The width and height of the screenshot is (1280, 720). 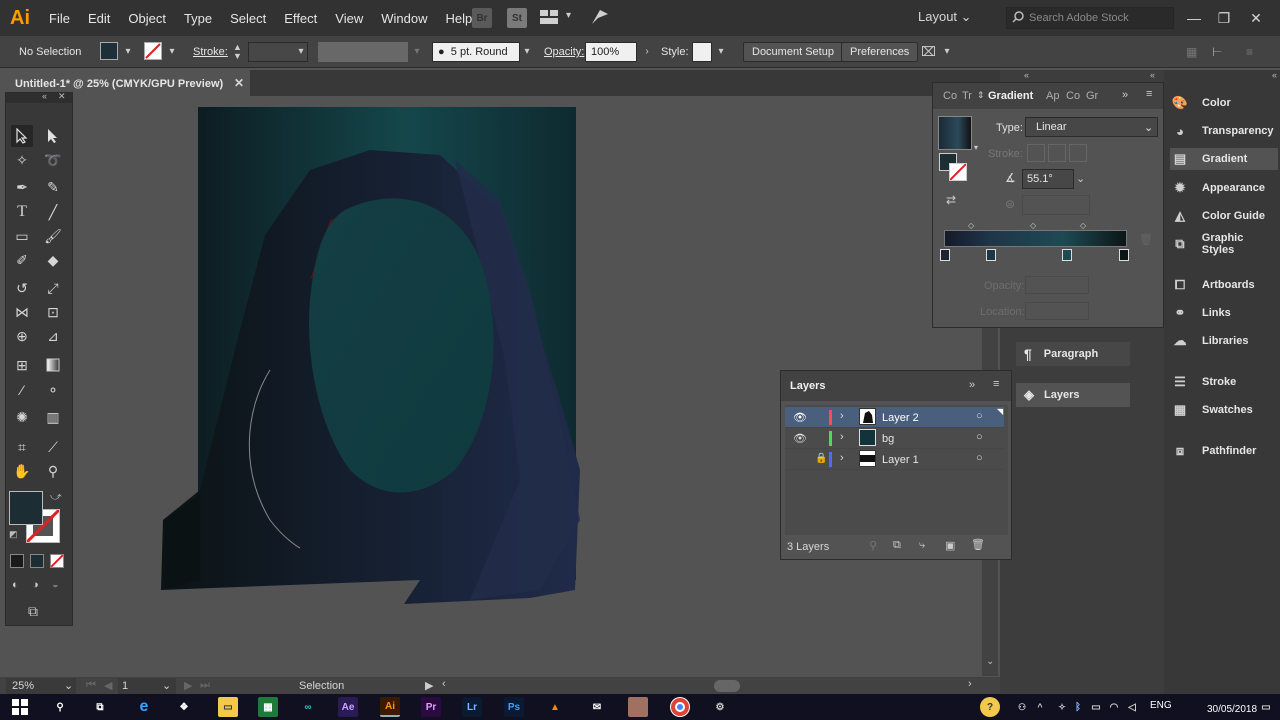 What do you see at coordinates (1083, 179) in the screenshot?
I see `chevron-down-icon: ⌄` at bounding box center [1083, 179].